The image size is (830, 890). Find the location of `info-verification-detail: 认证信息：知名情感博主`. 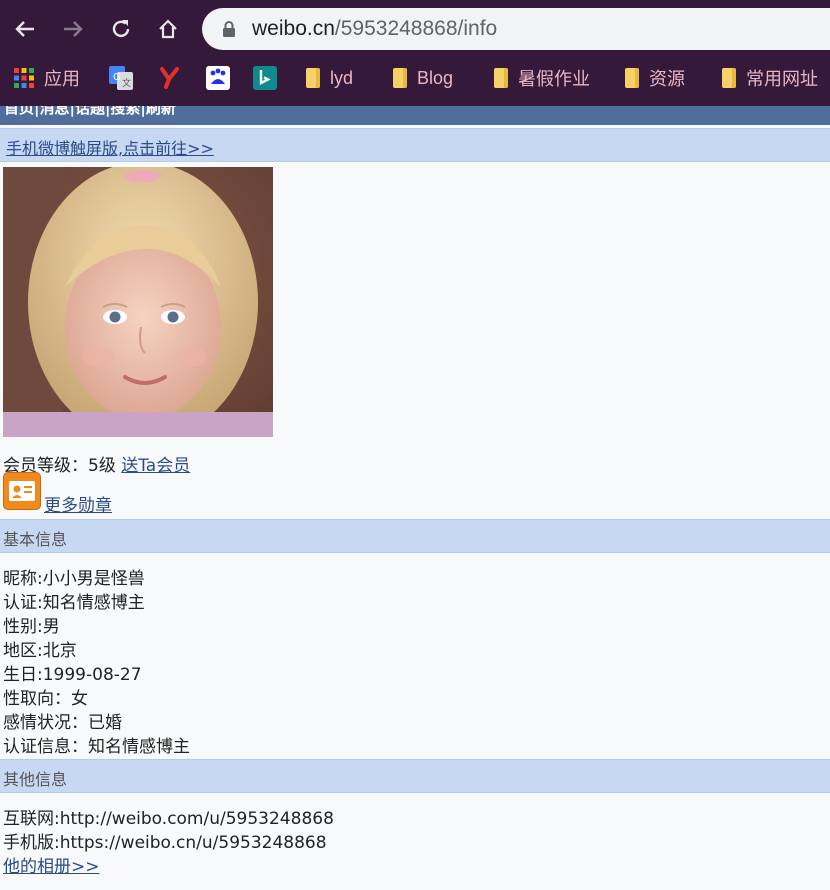

info-verification-detail: 认证信息：知名情感博主 is located at coordinates (96, 747).